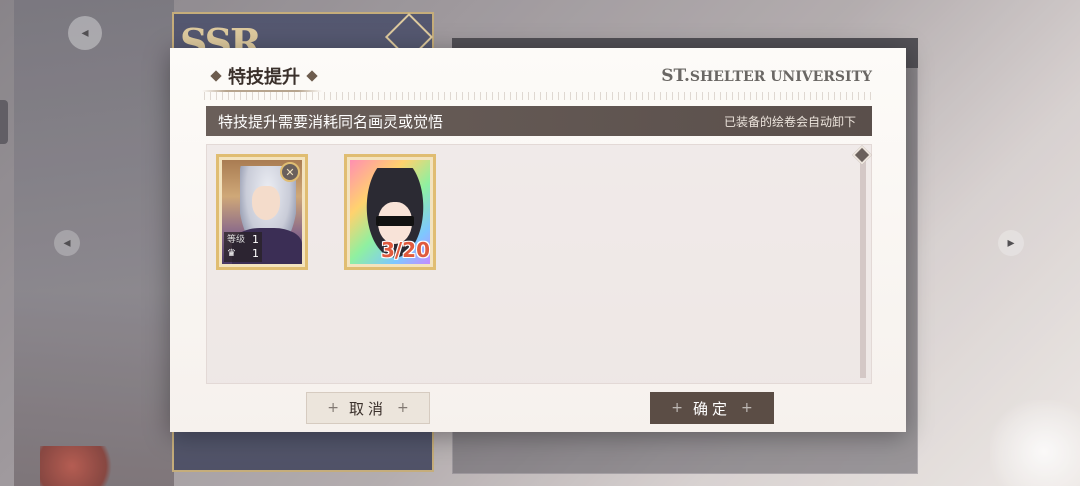  Describe the element at coordinates (538, 96) in the screenshot. I see `ruler-decoration` at that location.